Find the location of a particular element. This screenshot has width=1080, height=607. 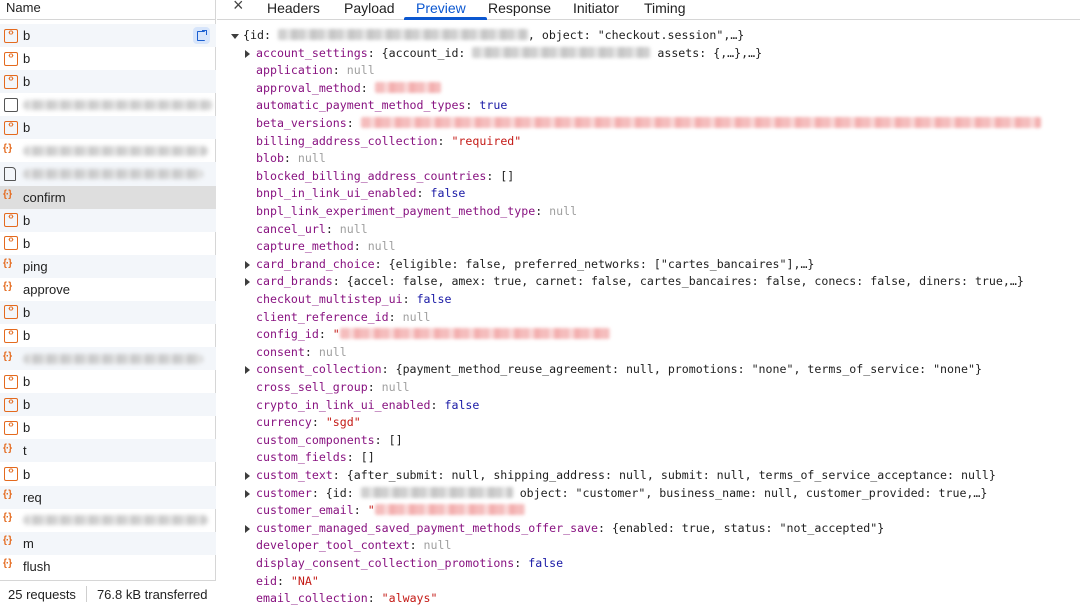

json-key: custom_text is located at coordinates (294, 475).